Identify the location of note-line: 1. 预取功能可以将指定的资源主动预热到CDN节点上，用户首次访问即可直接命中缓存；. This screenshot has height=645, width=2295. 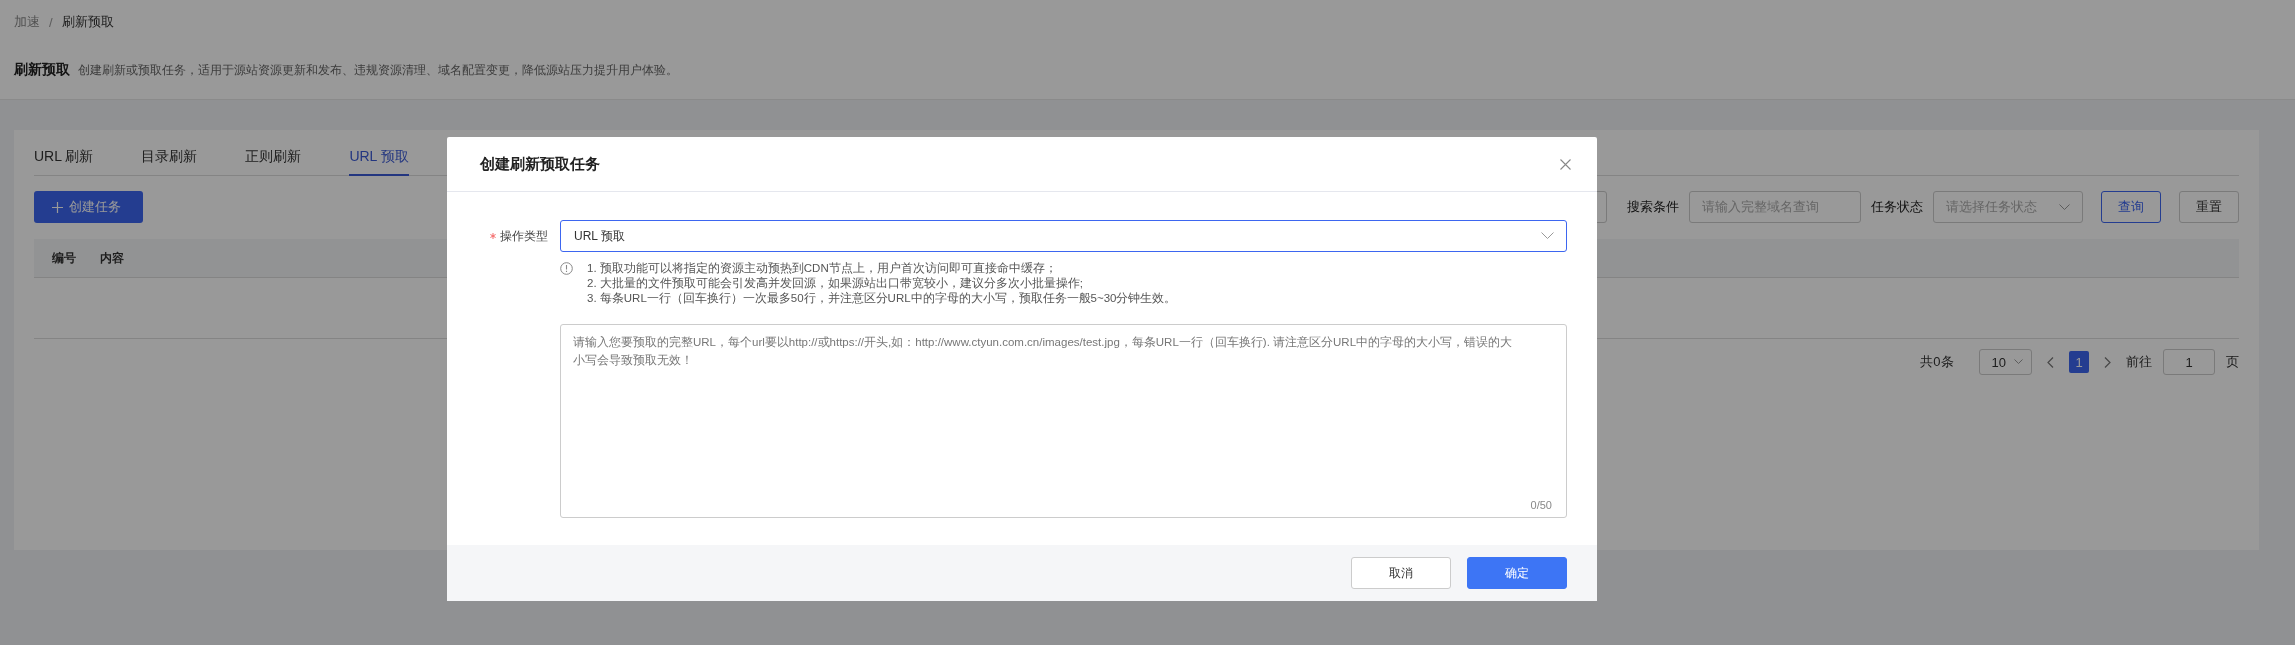
(822, 268).